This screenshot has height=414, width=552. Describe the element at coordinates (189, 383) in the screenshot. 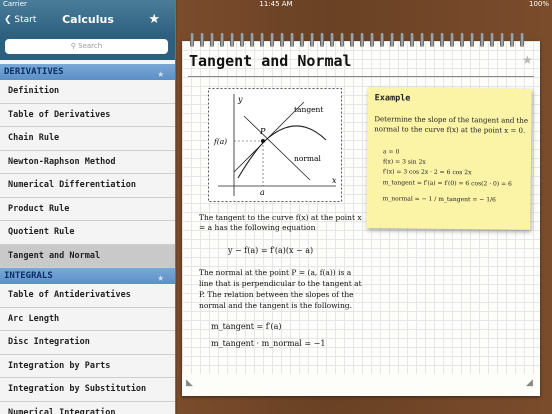

I see `previous-page-icon: ◣` at that location.